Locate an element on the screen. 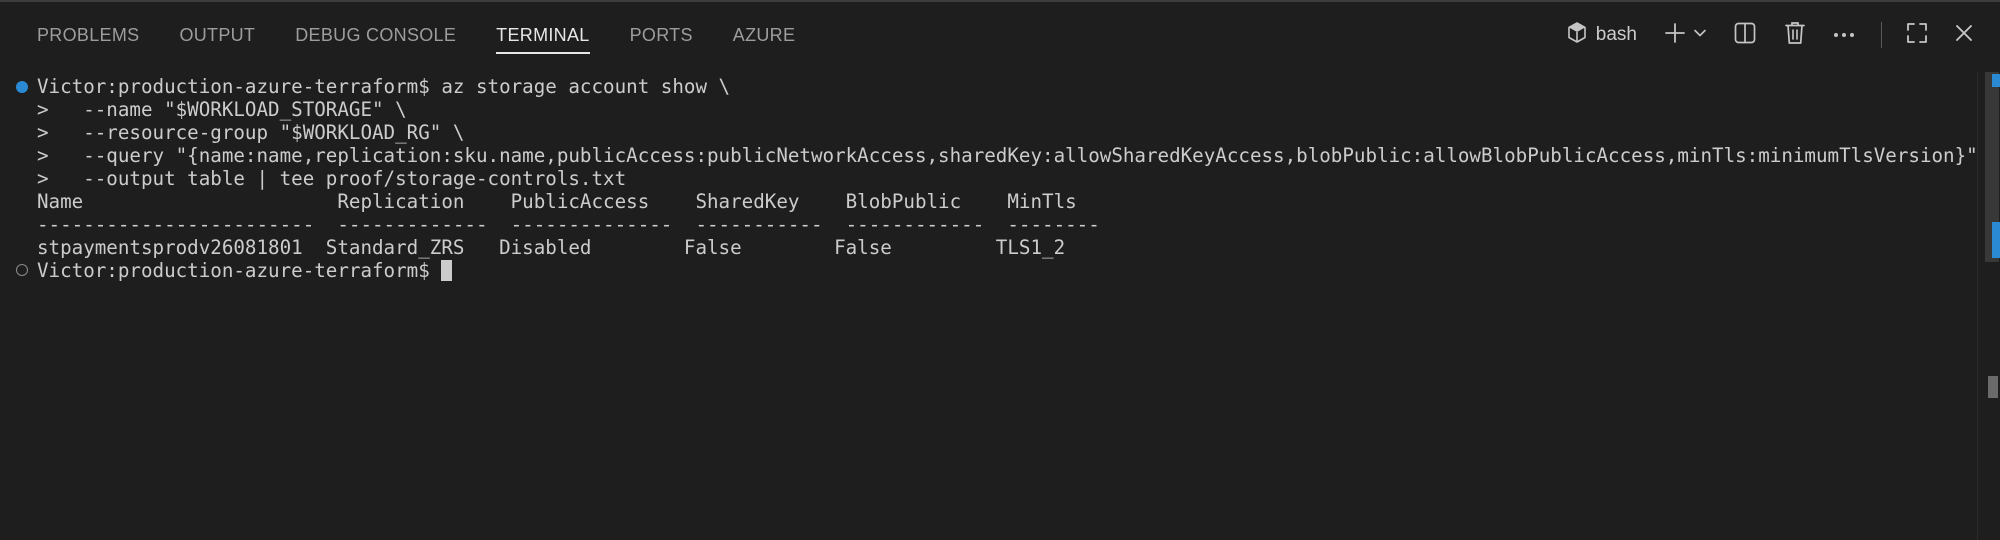 The width and height of the screenshot is (2000, 540). command-success-decoration is located at coordinates (22, 87).